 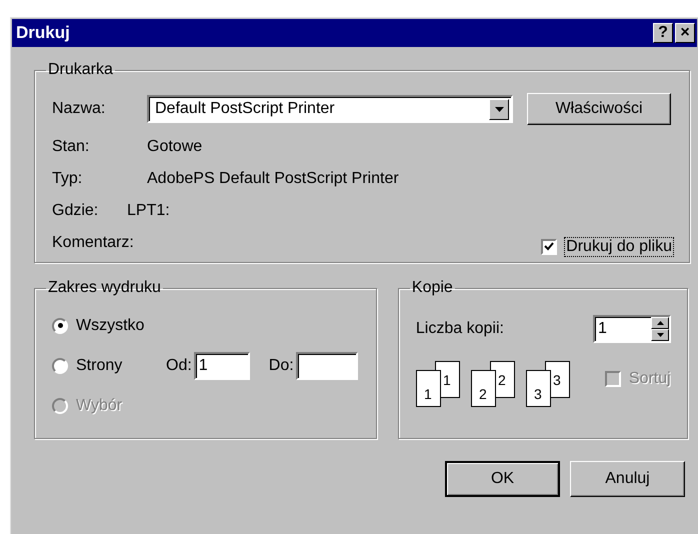 What do you see at coordinates (80, 70) in the screenshot?
I see `group-title: Drukarka` at bounding box center [80, 70].